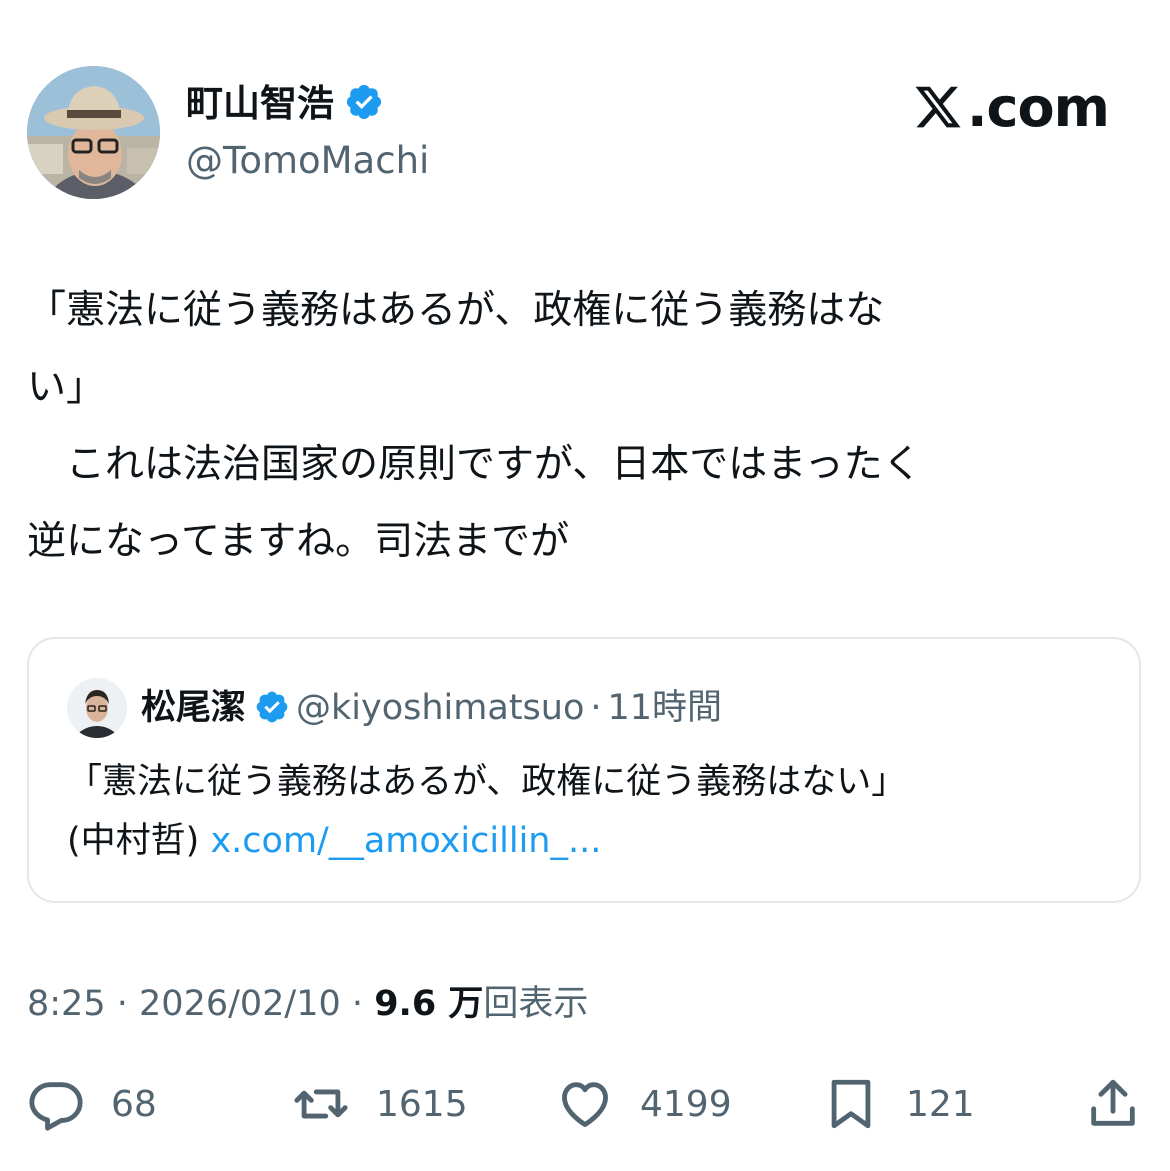 This screenshot has height=1171, width=1170. What do you see at coordinates (260, 103) in the screenshot?
I see `author-name: 町山智浩` at bounding box center [260, 103].